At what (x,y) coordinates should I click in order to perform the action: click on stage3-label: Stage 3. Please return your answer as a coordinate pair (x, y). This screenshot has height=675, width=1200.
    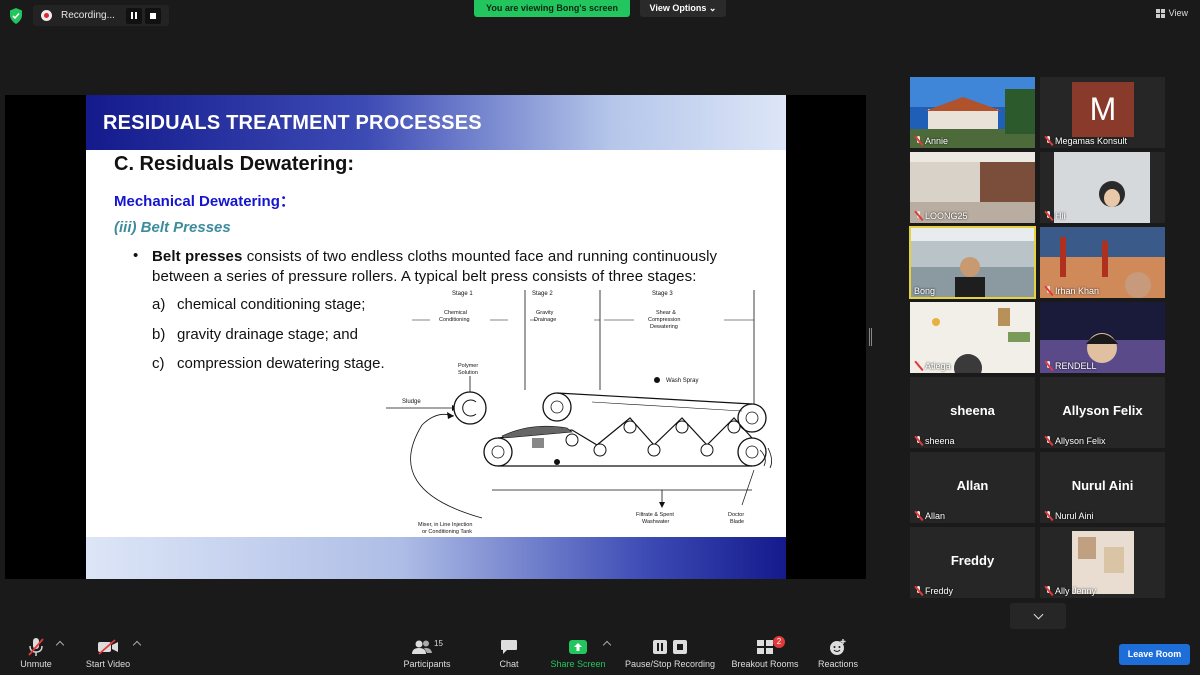
    Looking at the image, I should click on (662, 294).